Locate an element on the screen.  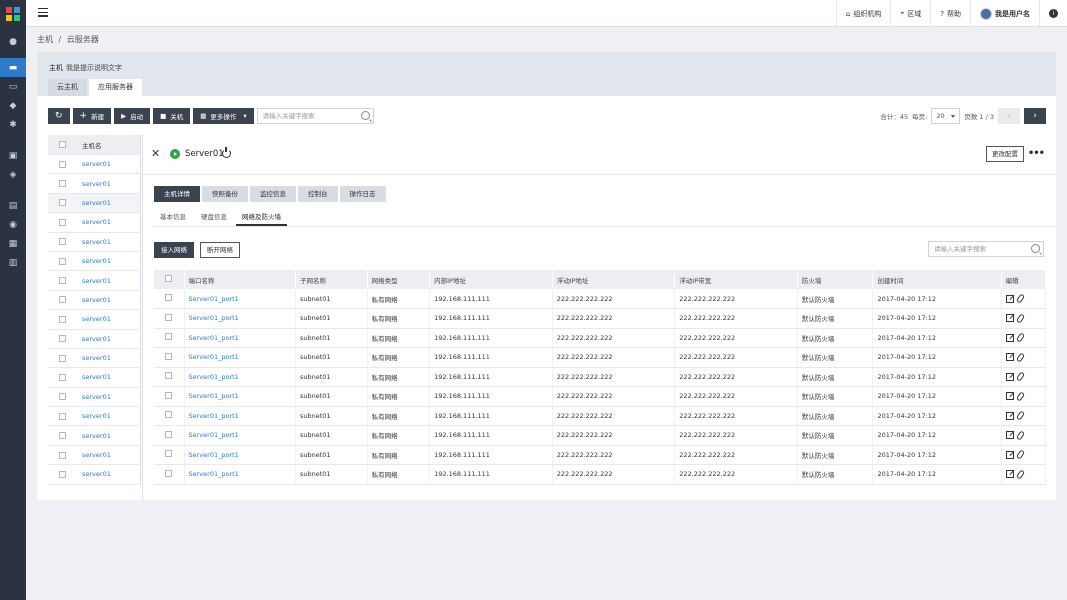
sidebar-briefcase-icon: ▣ is located at coordinates (13, 155).